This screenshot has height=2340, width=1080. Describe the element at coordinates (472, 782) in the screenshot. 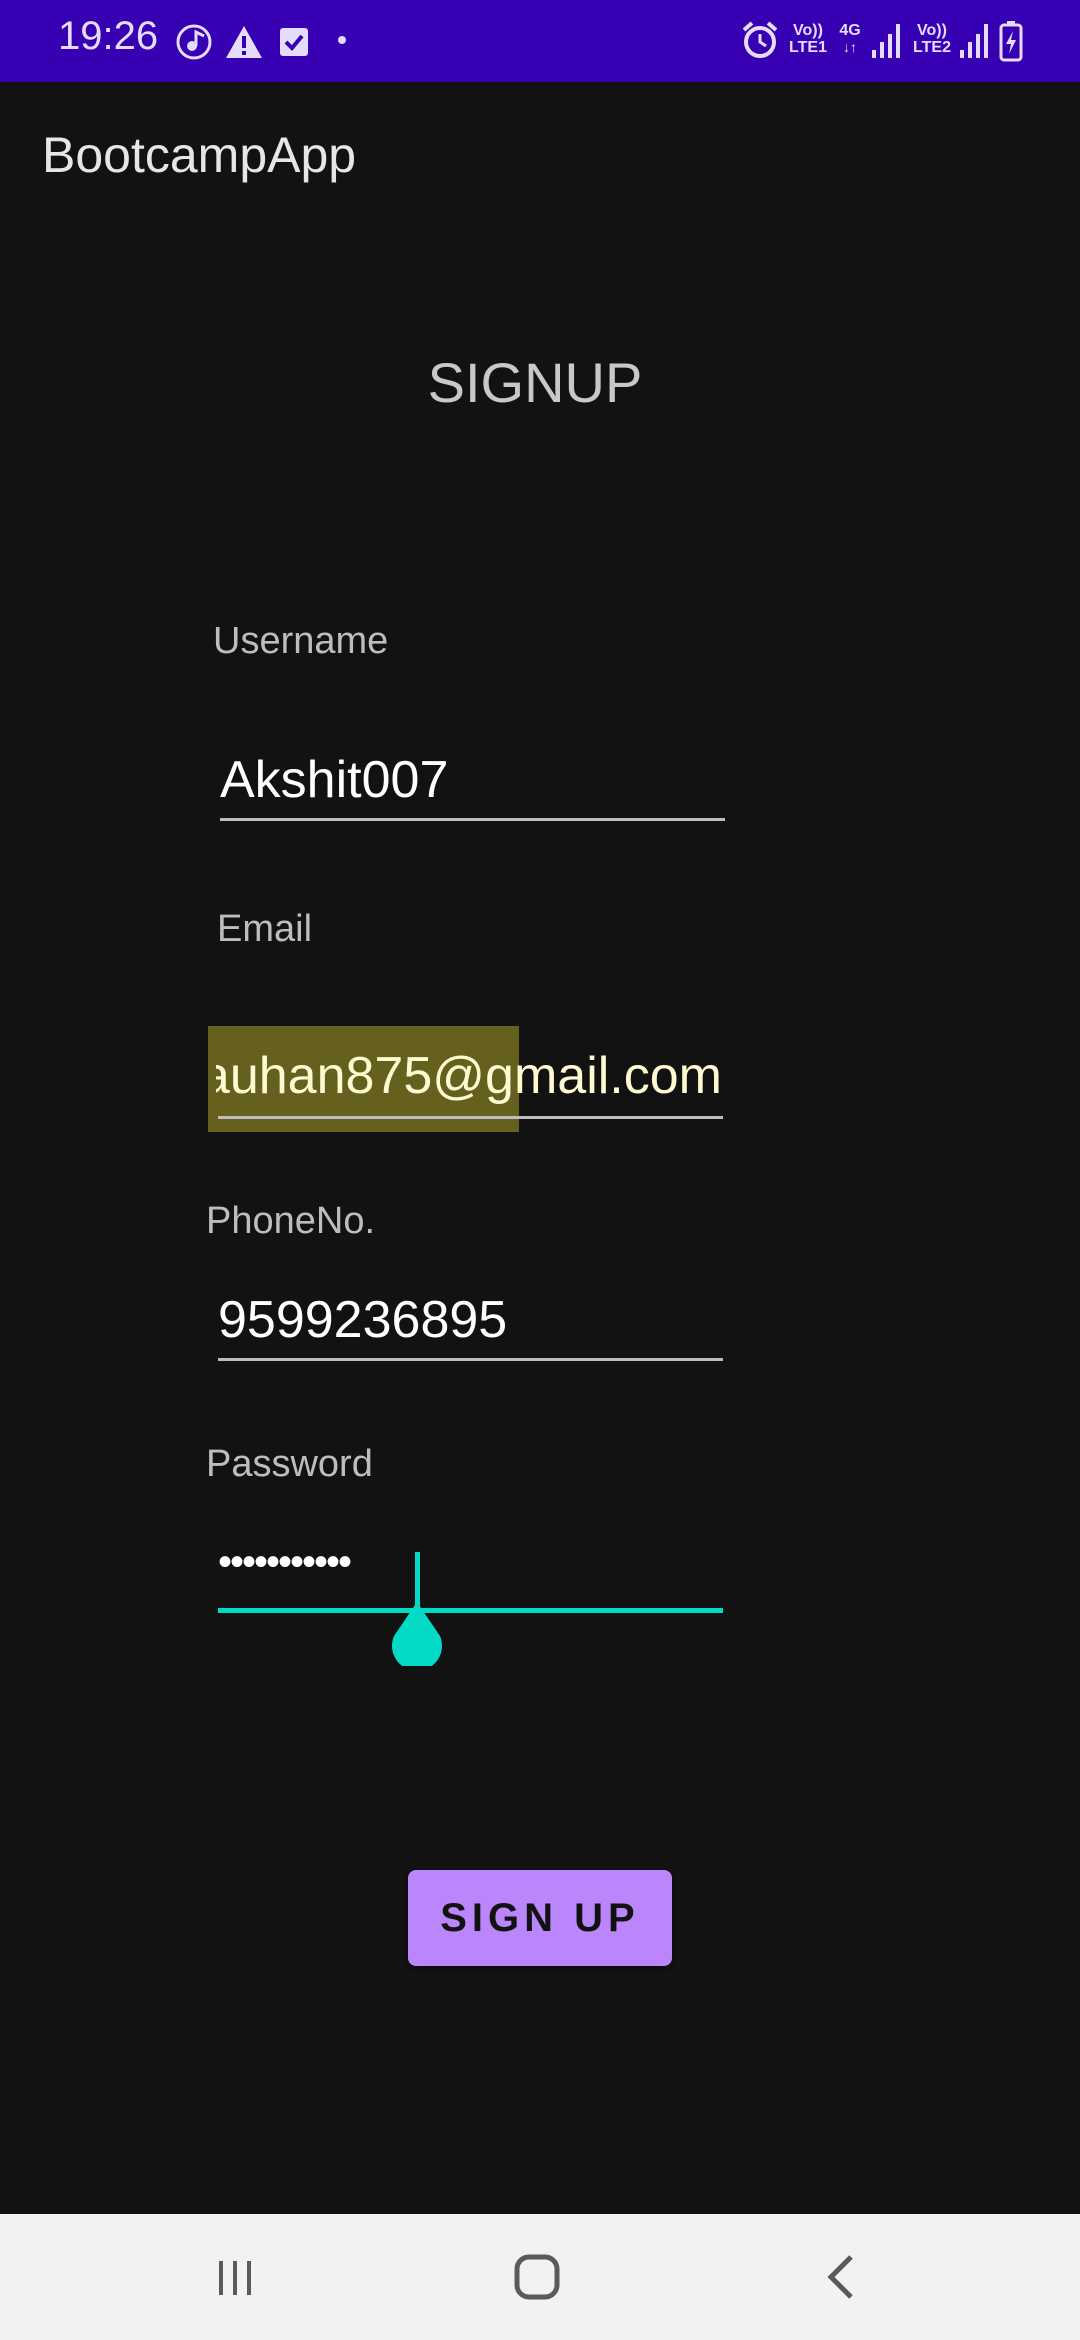

I see `username-field: Akshit007` at that location.